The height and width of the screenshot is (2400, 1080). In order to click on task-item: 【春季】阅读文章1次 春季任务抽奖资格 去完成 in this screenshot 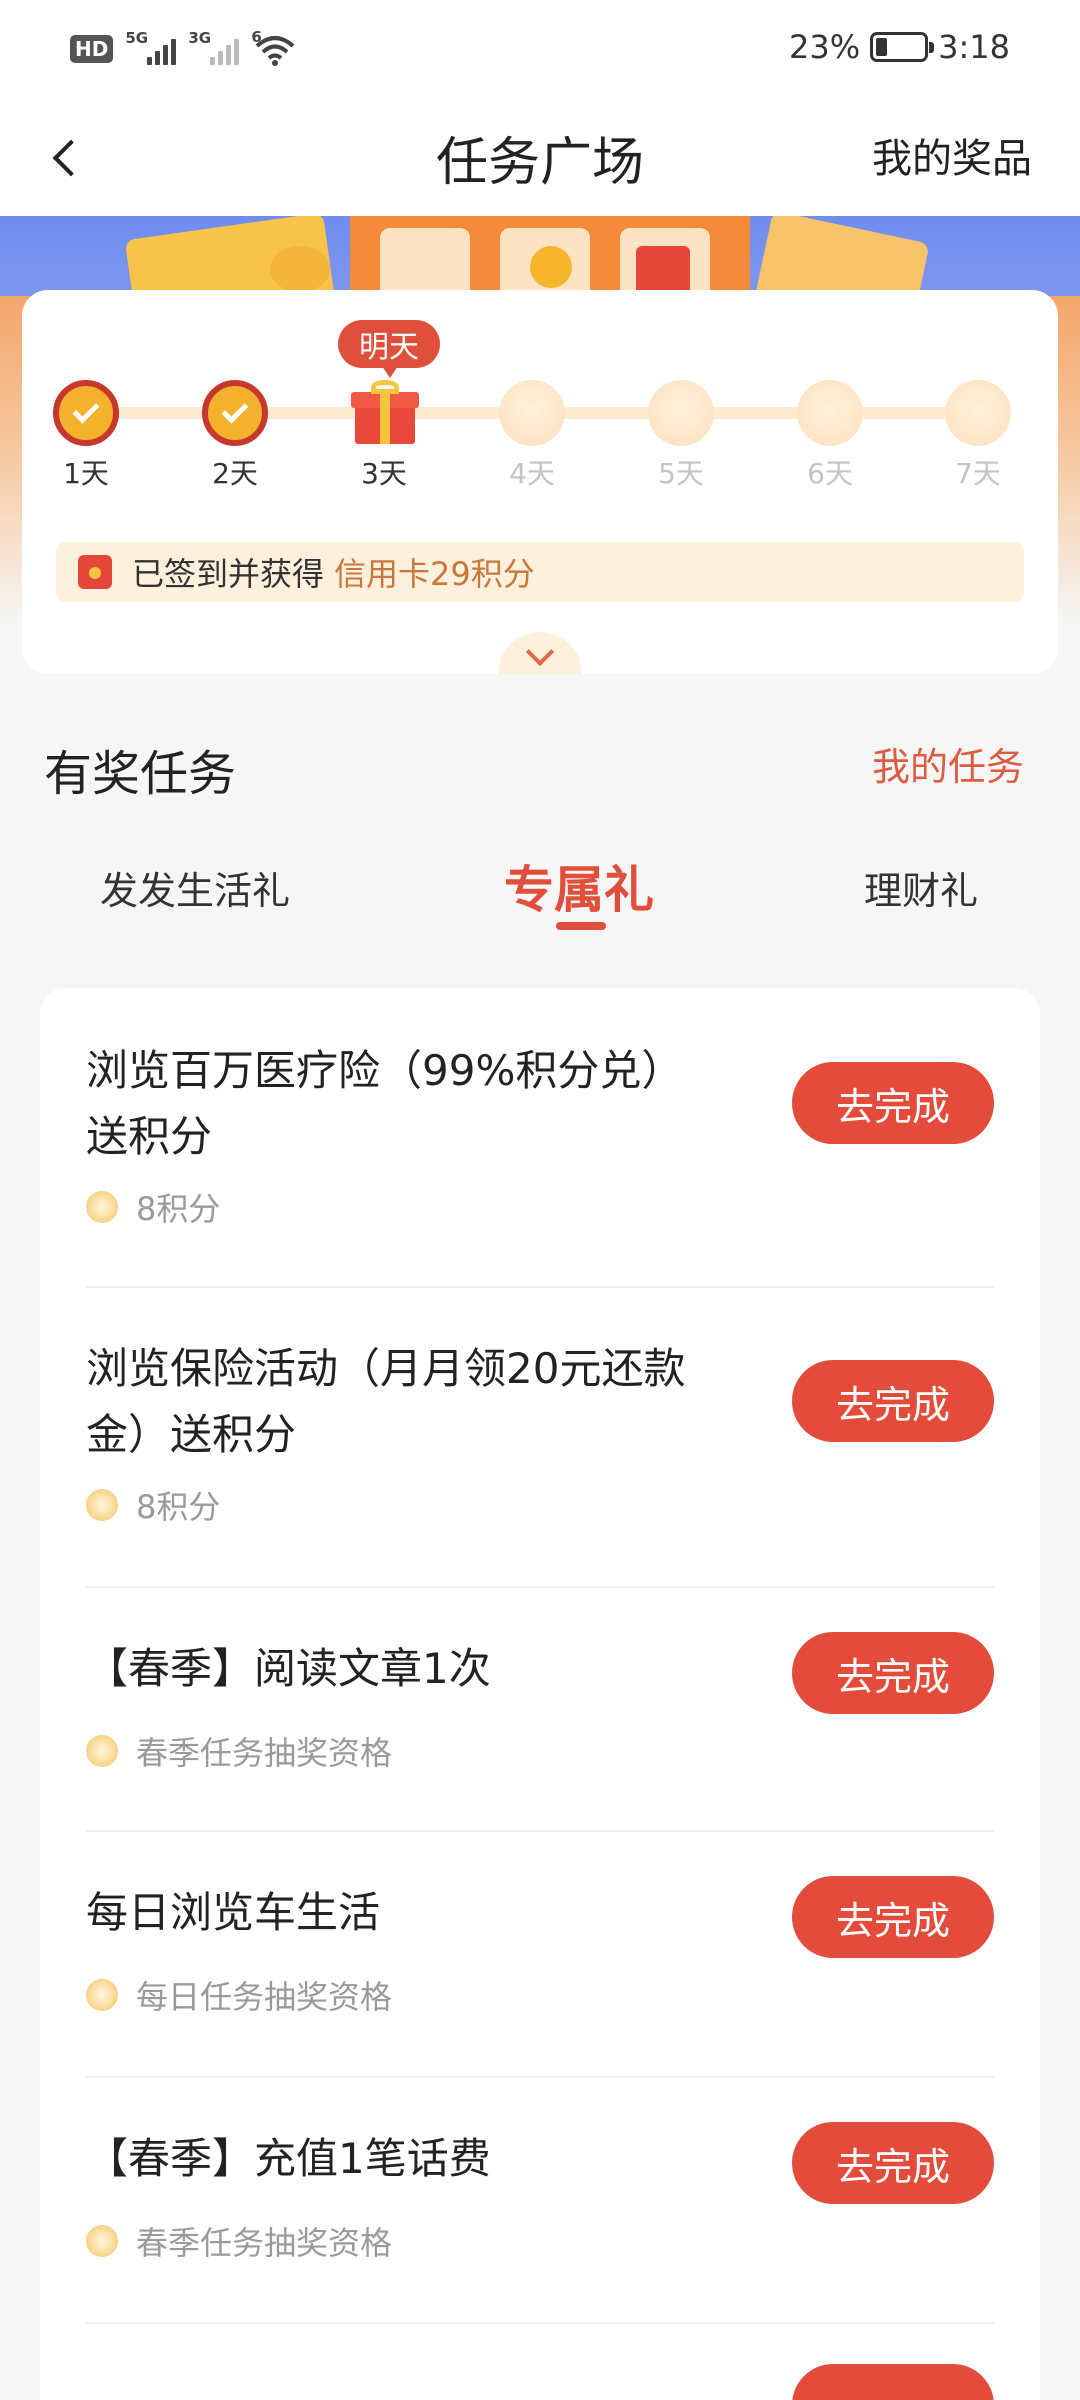, I will do `click(540, 1710)`.